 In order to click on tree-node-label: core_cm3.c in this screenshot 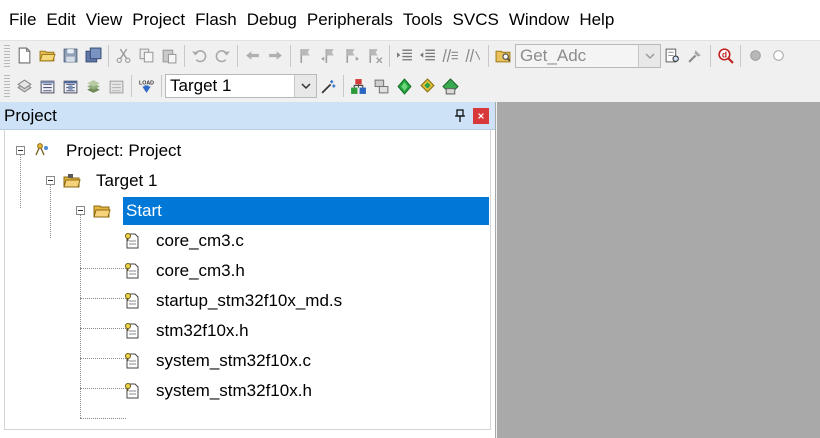, I will do `click(200, 240)`.